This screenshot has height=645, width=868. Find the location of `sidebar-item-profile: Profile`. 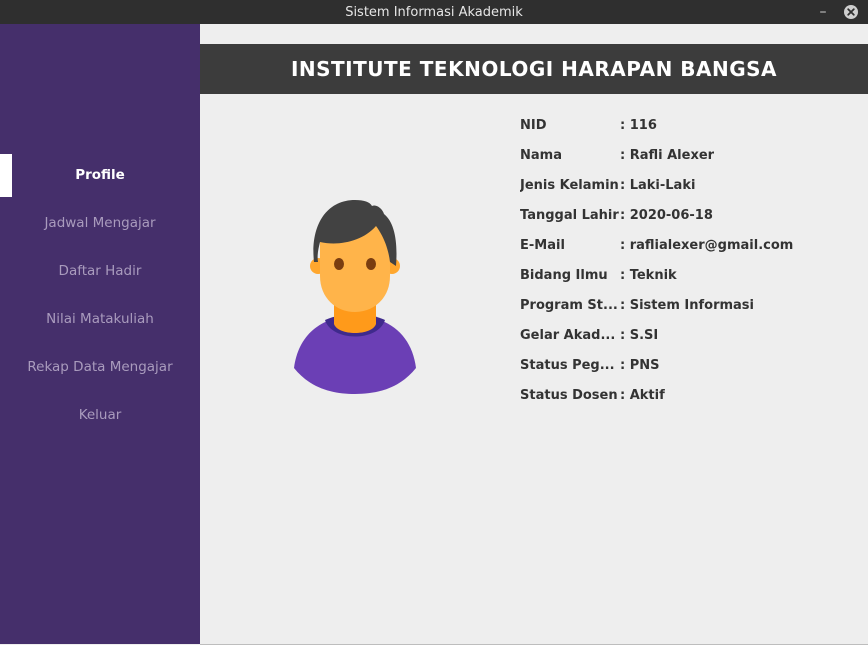

sidebar-item-profile: Profile is located at coordinates (100, 175).